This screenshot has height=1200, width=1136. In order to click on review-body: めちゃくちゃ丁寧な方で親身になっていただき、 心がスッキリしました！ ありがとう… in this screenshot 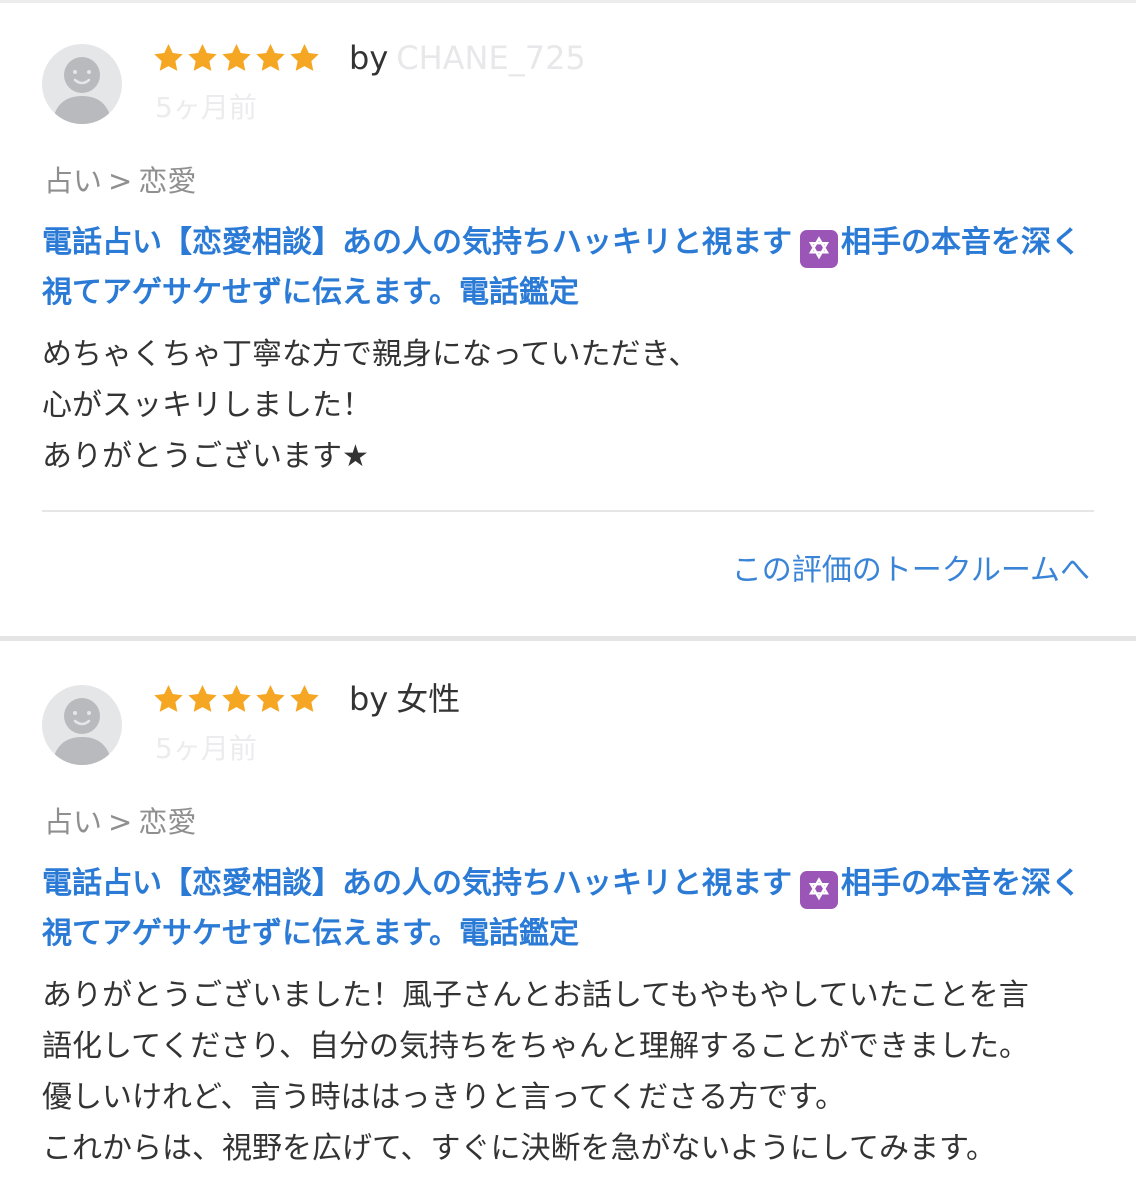, I will do `click(577, 405)`.